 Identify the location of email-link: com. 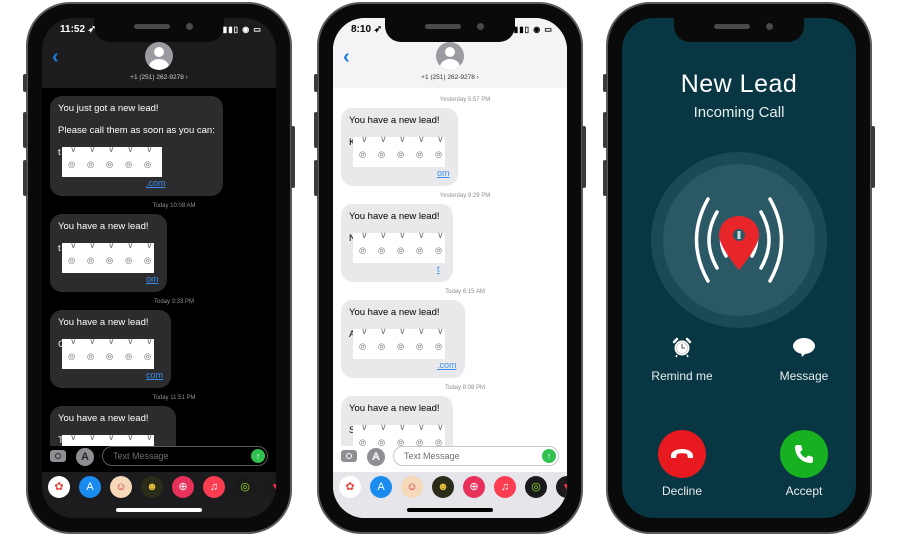
(110, 375).